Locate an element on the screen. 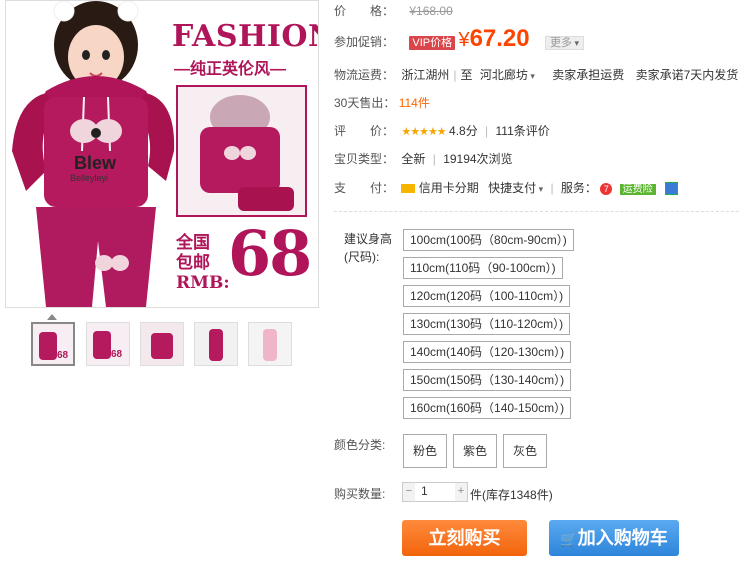  size-option-160: 160cm(160码（140-150cm）) is located at coordinates (487, 408).